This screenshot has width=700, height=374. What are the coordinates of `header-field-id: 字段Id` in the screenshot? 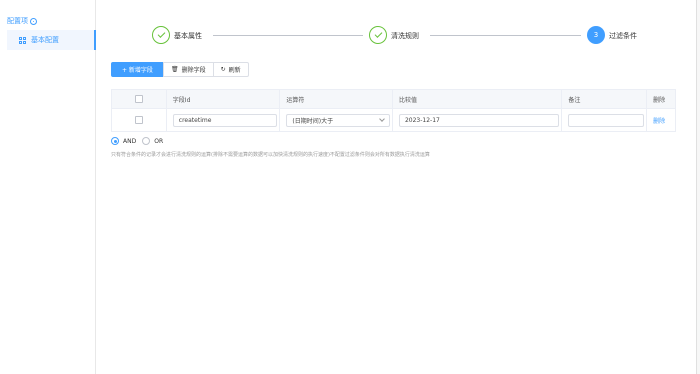 It's located at (224, 99).